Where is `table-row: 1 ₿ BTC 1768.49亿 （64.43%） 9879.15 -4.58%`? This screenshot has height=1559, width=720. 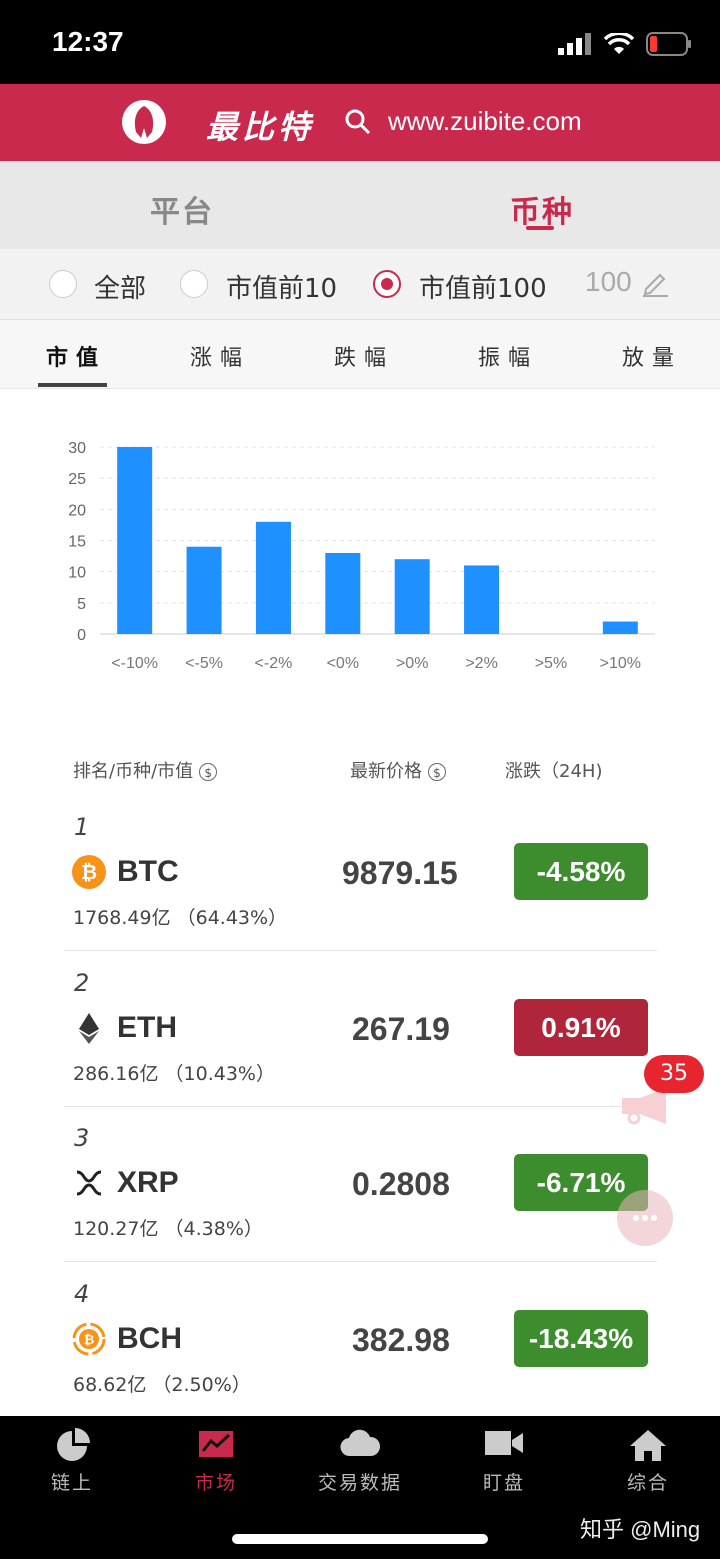 table-row: 1 ₿ BTC 1768.49亿 （64.43%） 9879.15 -4.58% is located at coordinates (360, 880).